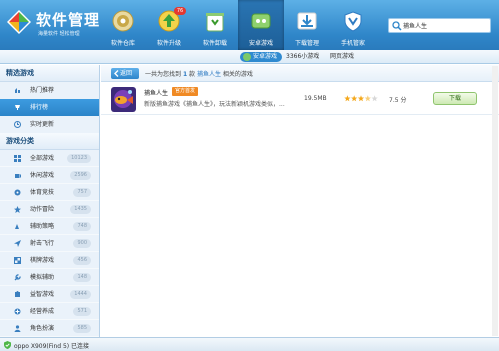 Image resolution: width=499 pixels, height=351 pixels. I want to click on result-bar: 返回 一共为您找到 1 款 捕鱼人生 相关的游戏, so click(300, 73).